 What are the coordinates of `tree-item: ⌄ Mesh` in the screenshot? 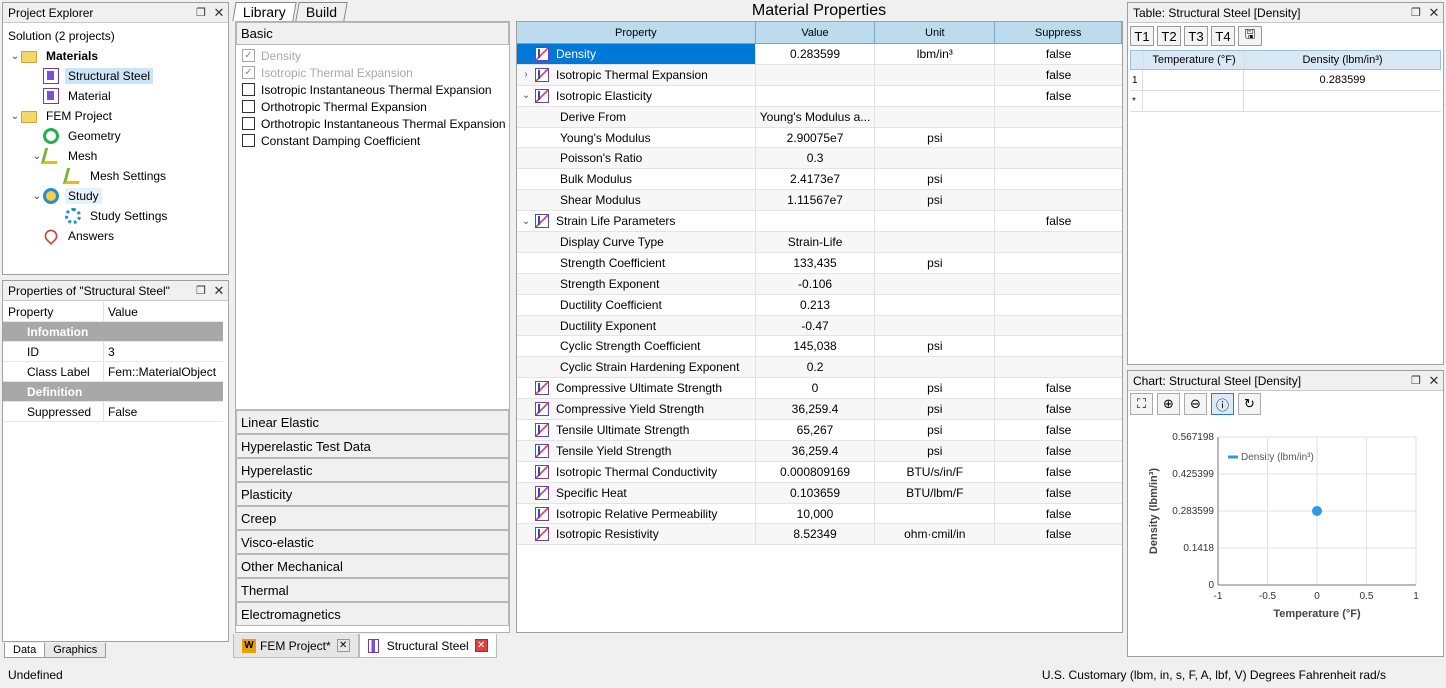 It's located at (116, 156).